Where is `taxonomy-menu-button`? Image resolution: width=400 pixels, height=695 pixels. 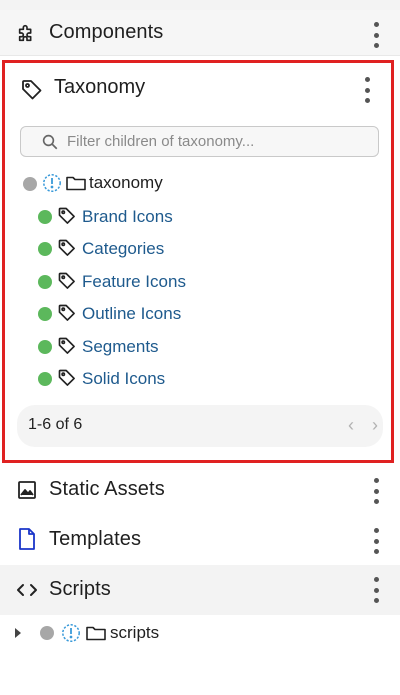 taxonomy-menu-button is located at coordinates (367, 90).